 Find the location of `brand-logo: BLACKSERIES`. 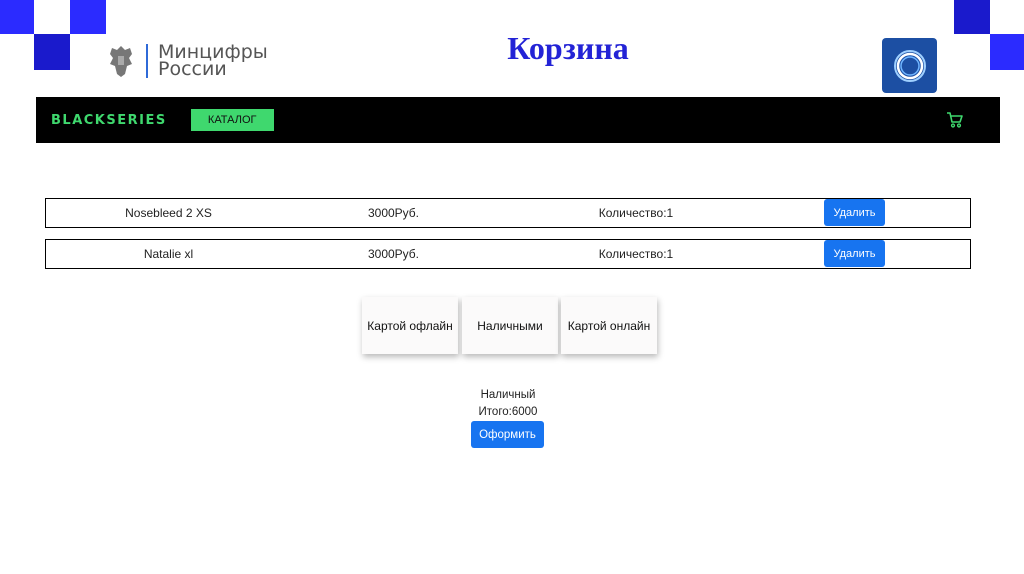

brand-logo: BLACKSERIES is located at coordinates (109, 120).